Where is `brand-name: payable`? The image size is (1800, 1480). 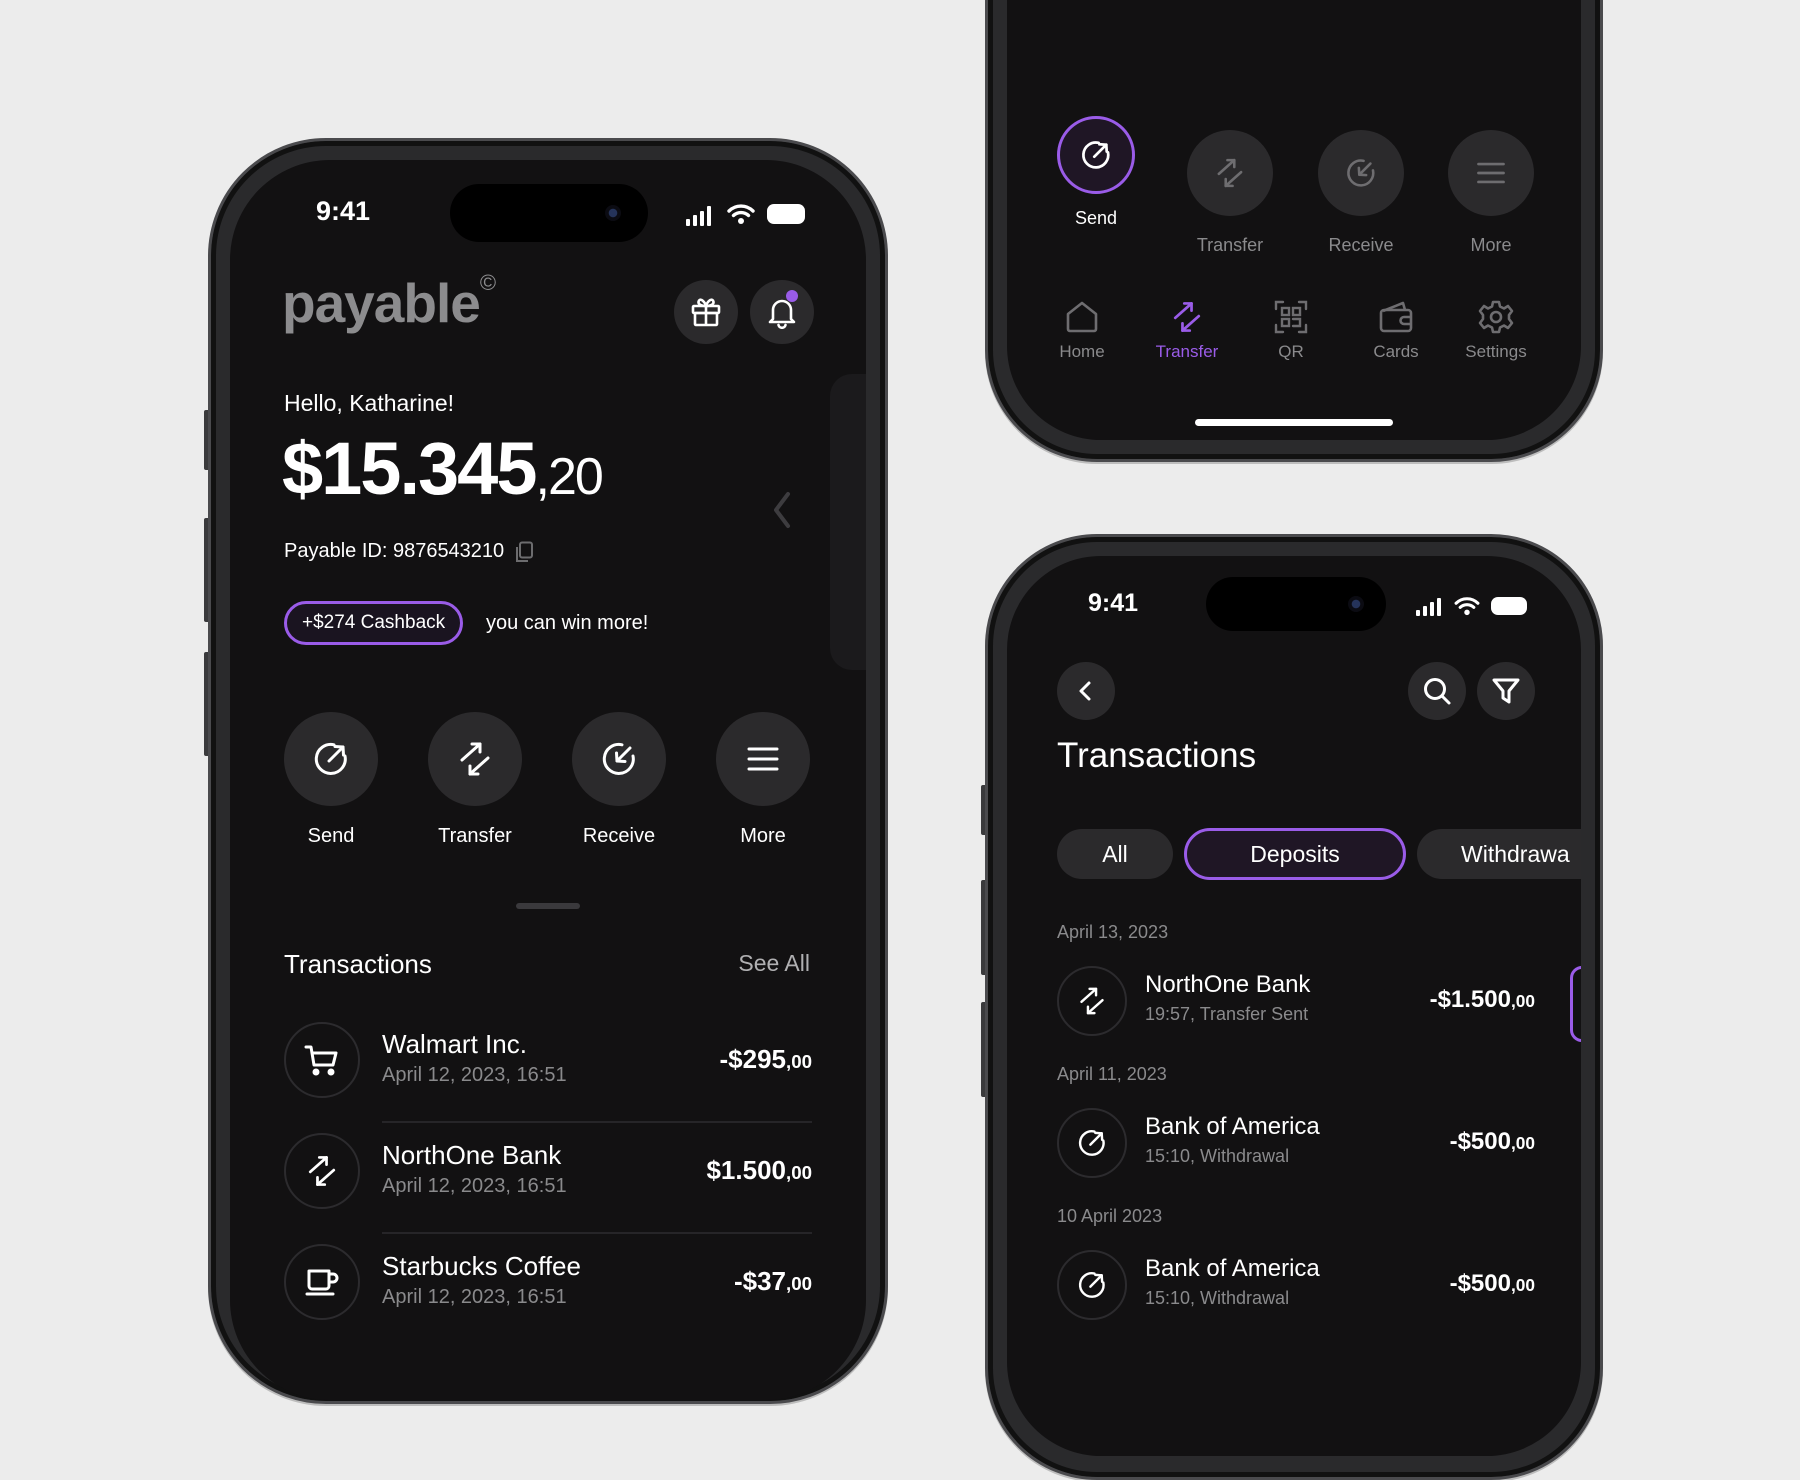
brand-name: payable is located at coordinates (381, 303).